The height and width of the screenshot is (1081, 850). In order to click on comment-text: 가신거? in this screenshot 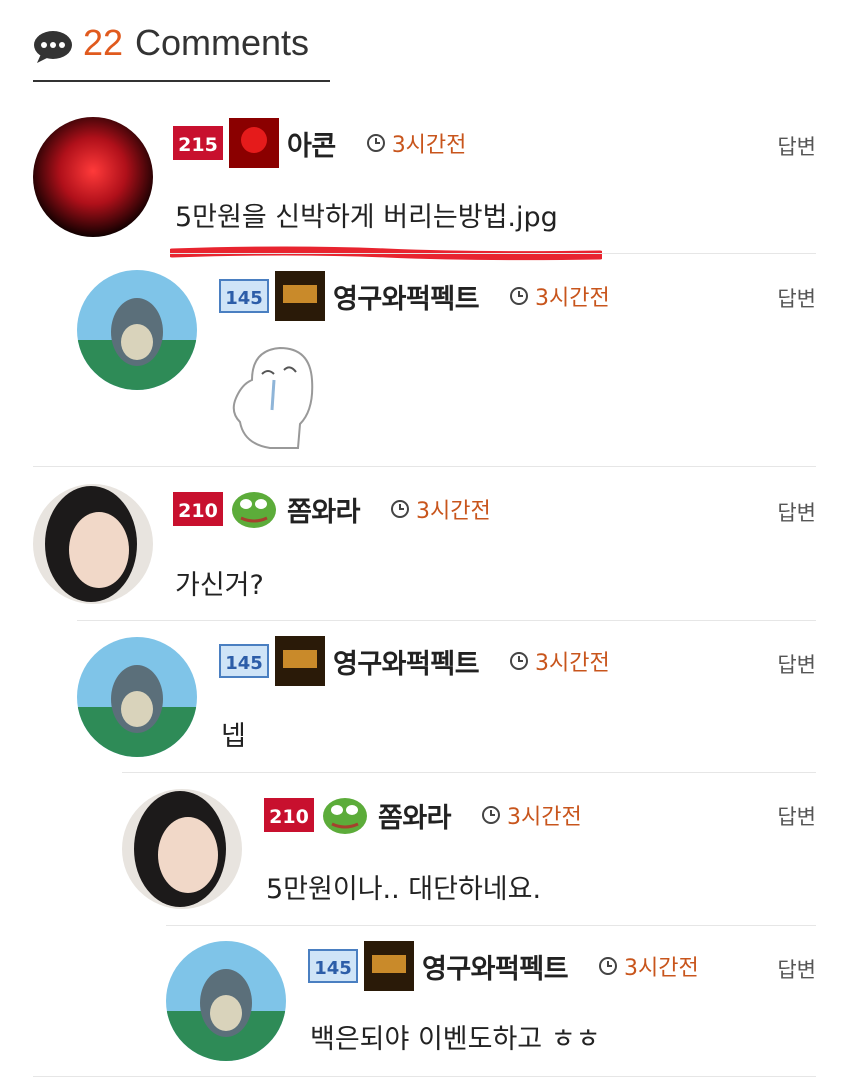, I will do `click(219, 585)`.